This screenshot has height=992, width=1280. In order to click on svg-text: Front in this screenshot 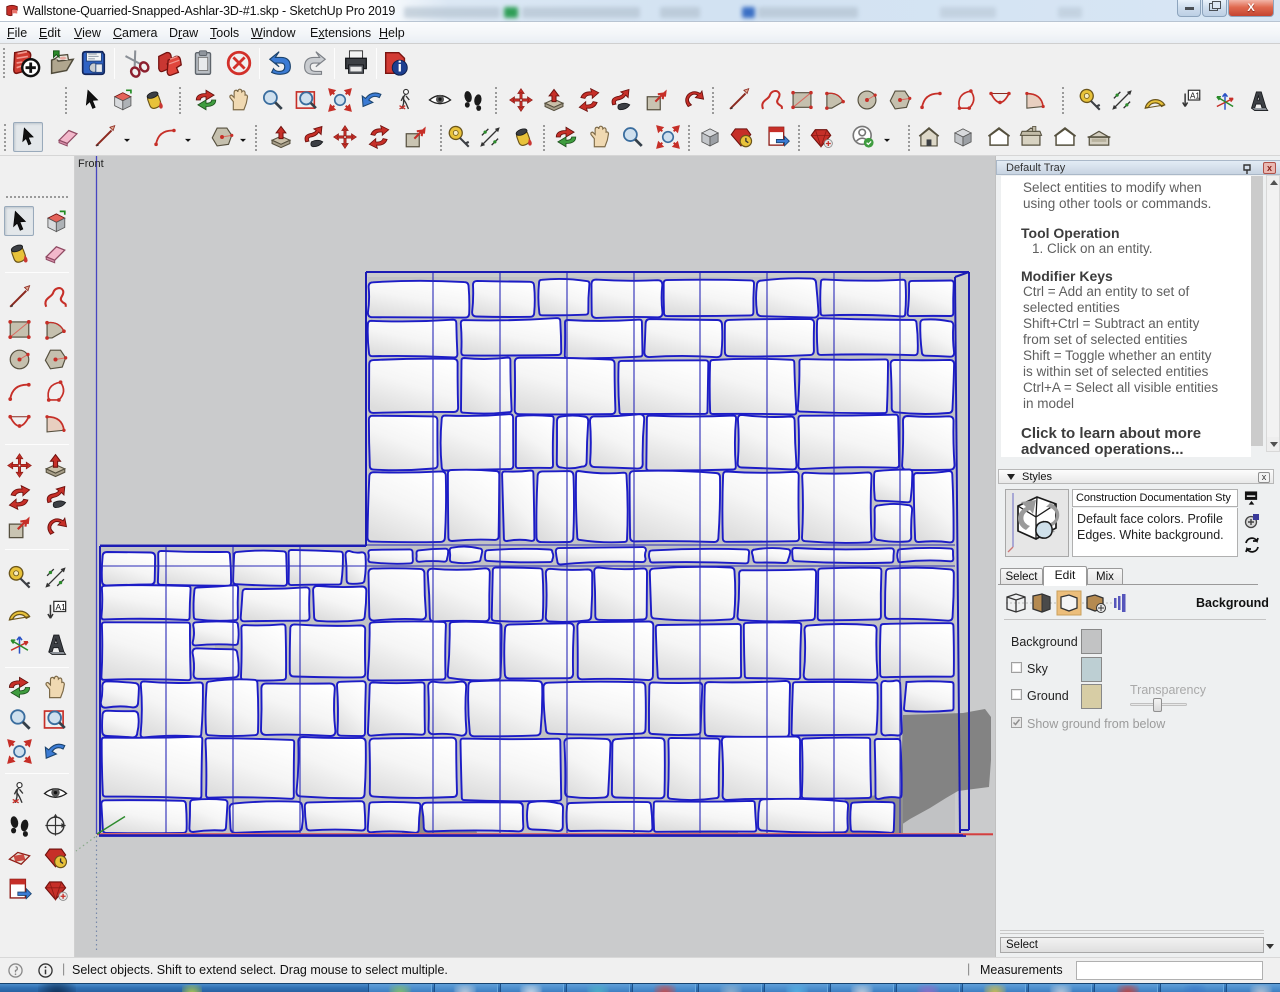, I will do `click(91, 164)`.